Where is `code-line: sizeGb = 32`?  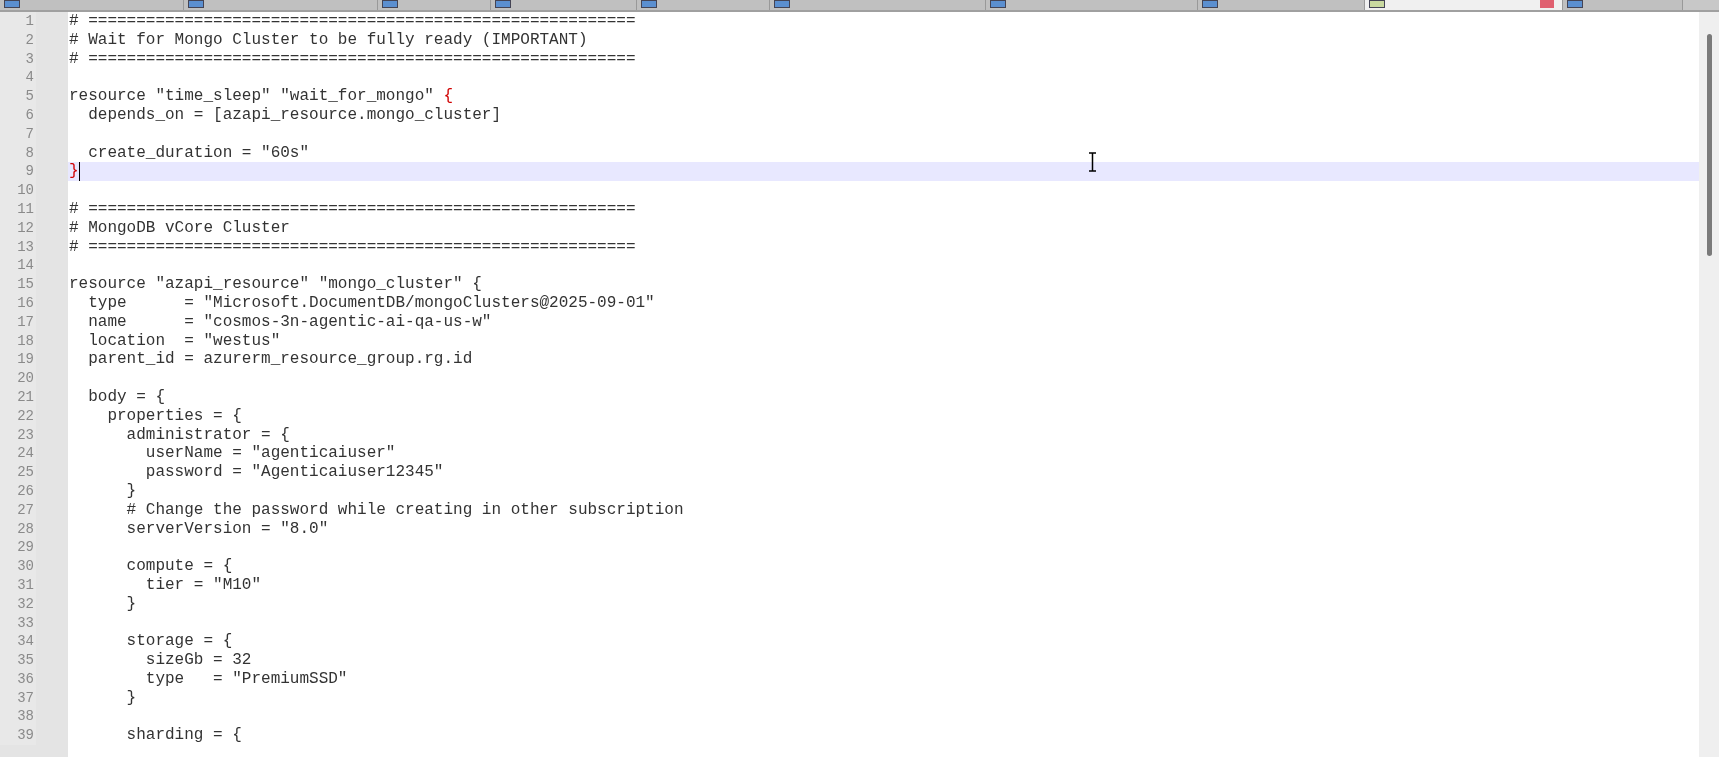 code-line: sizeGb = 32 is located at coordinates (198, 660).